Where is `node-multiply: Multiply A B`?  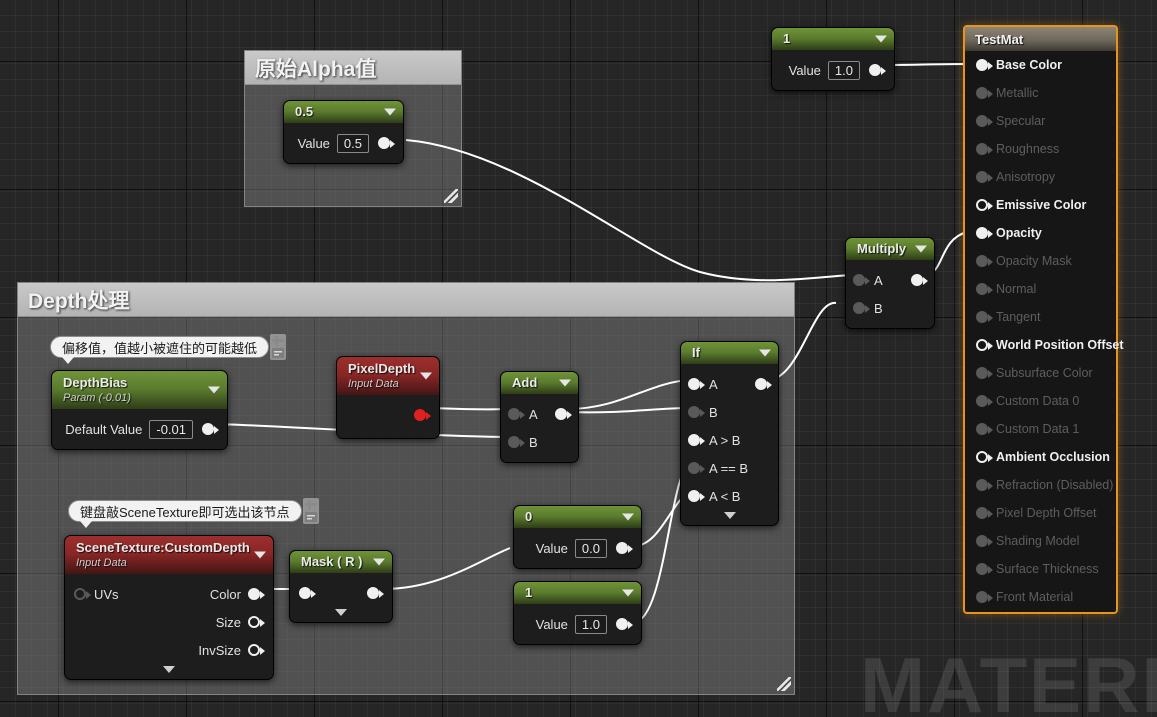
node-multiply: Multiply A B is located at coordinates (890, 283).